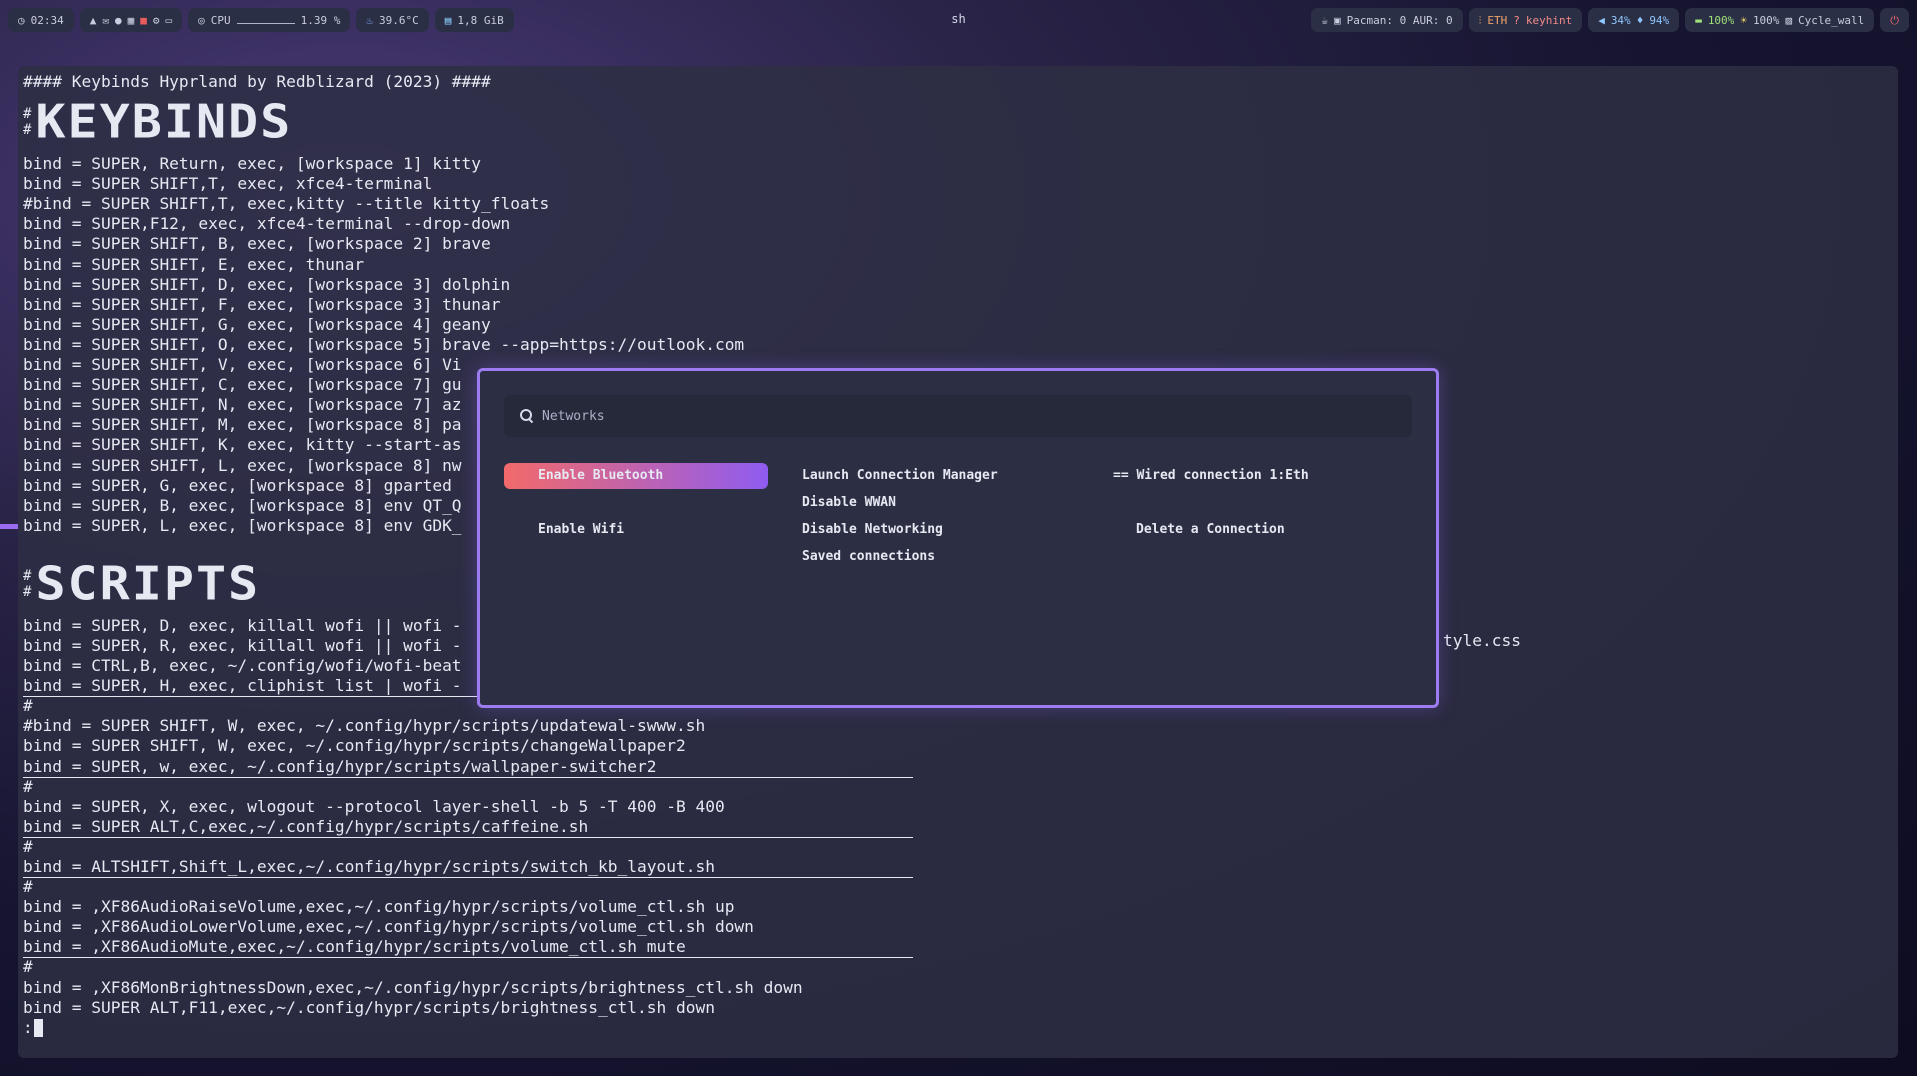 The width and height of the screenshot is (1917, 1076). I want to click on menu-entry-disable-wwan: Disable WWAN, so click(849, 503).